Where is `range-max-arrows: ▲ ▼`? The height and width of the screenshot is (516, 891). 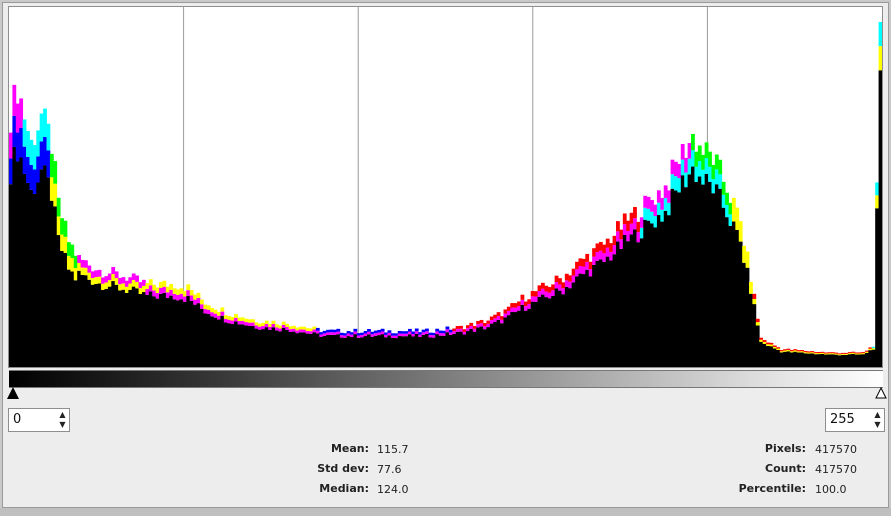
range-max-arrows: ▲ ▼ is located at coordinates (877, 420).